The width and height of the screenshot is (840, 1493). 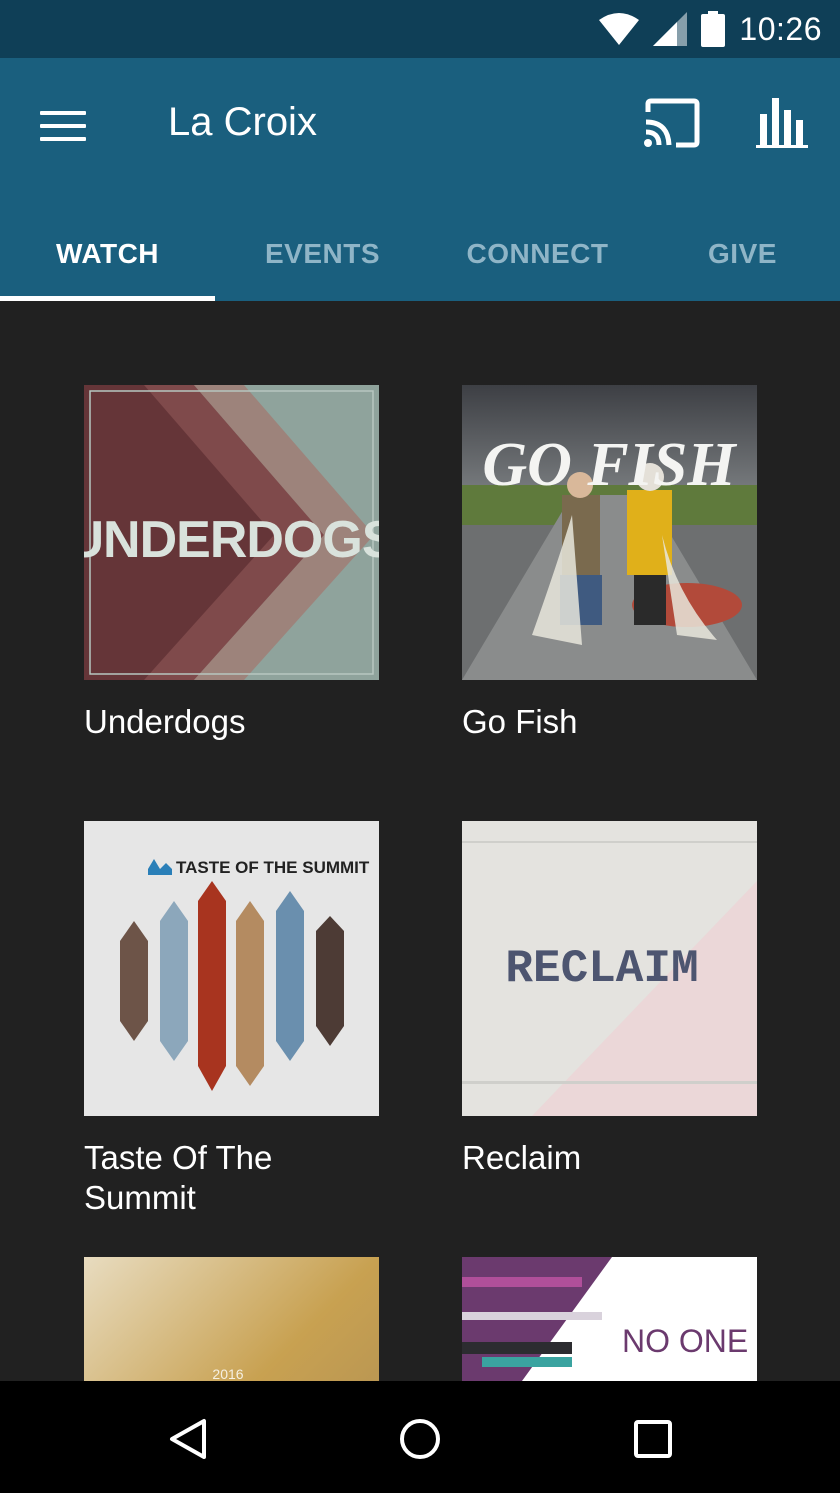 I want to click on tab-events: EVENTS, so click(x=322, y=253).